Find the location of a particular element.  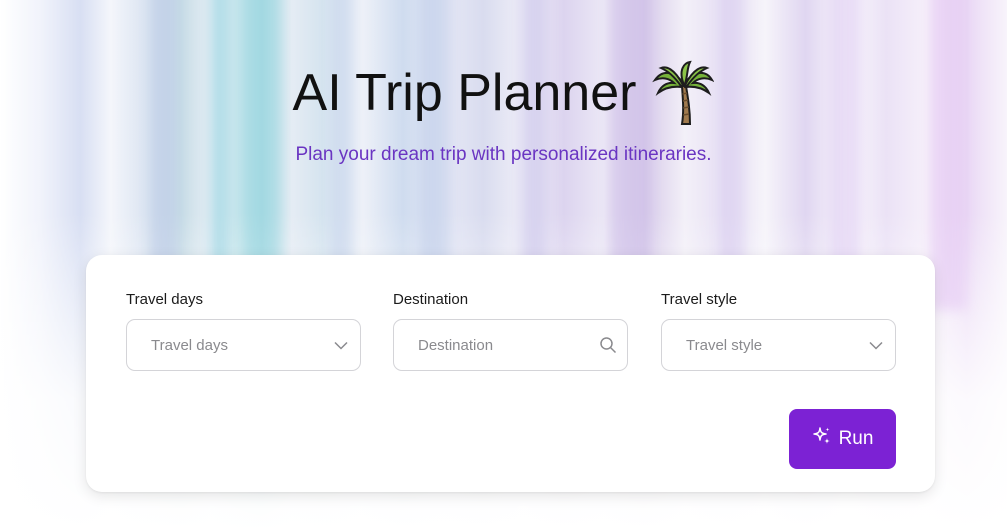

travel-style-label: Travel style is located at coordinates (699, 299).